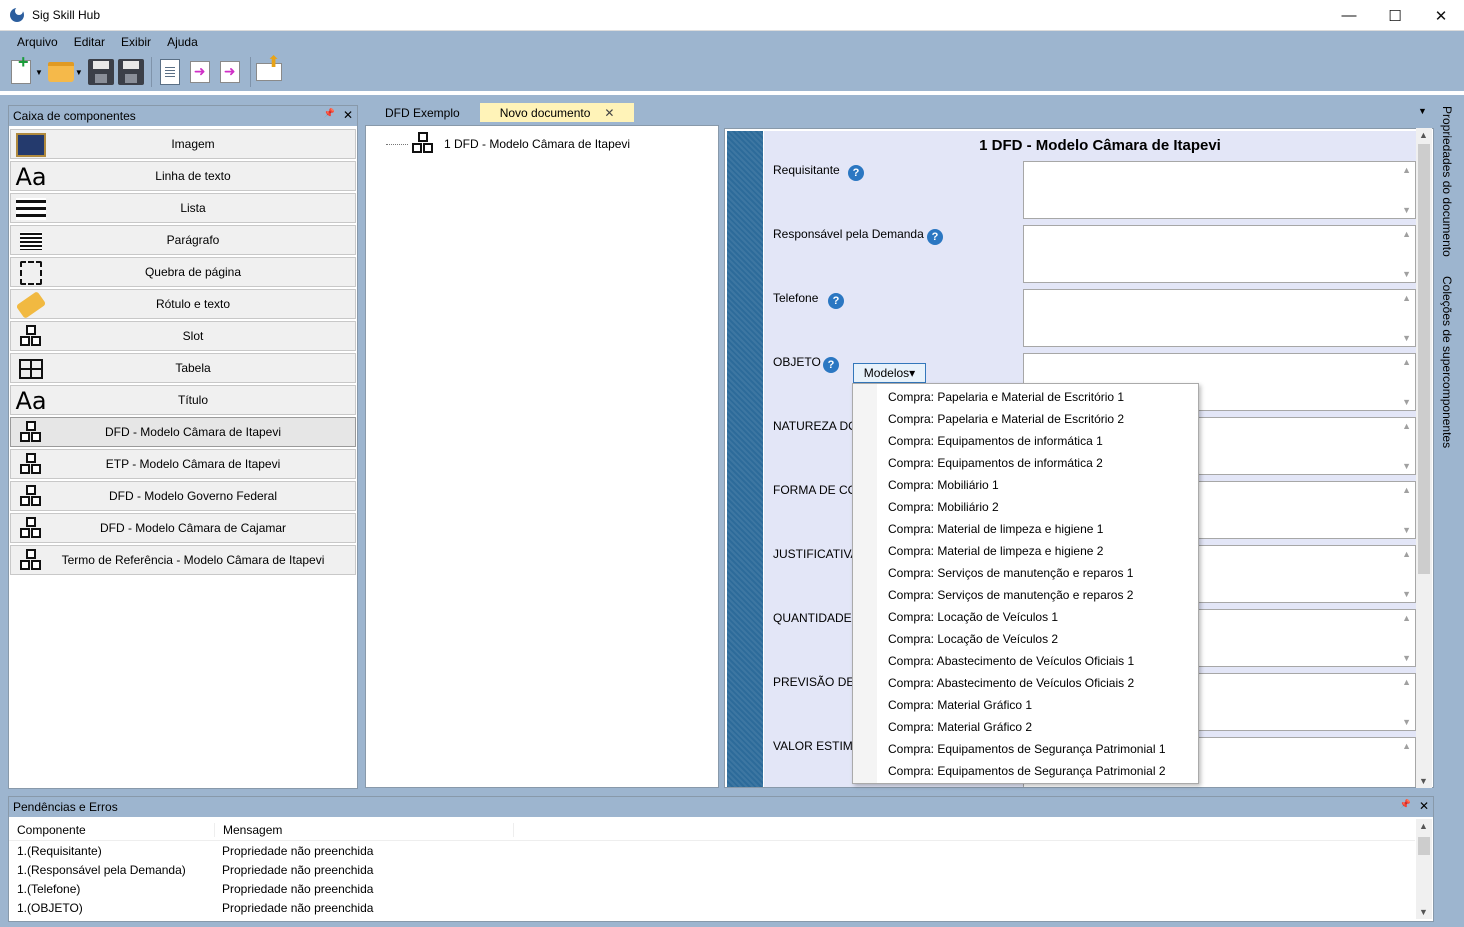  Describe the element at coordinates (1219, 318) in the screenshot. I see `telefone-field: ▲ ▼` at that location.